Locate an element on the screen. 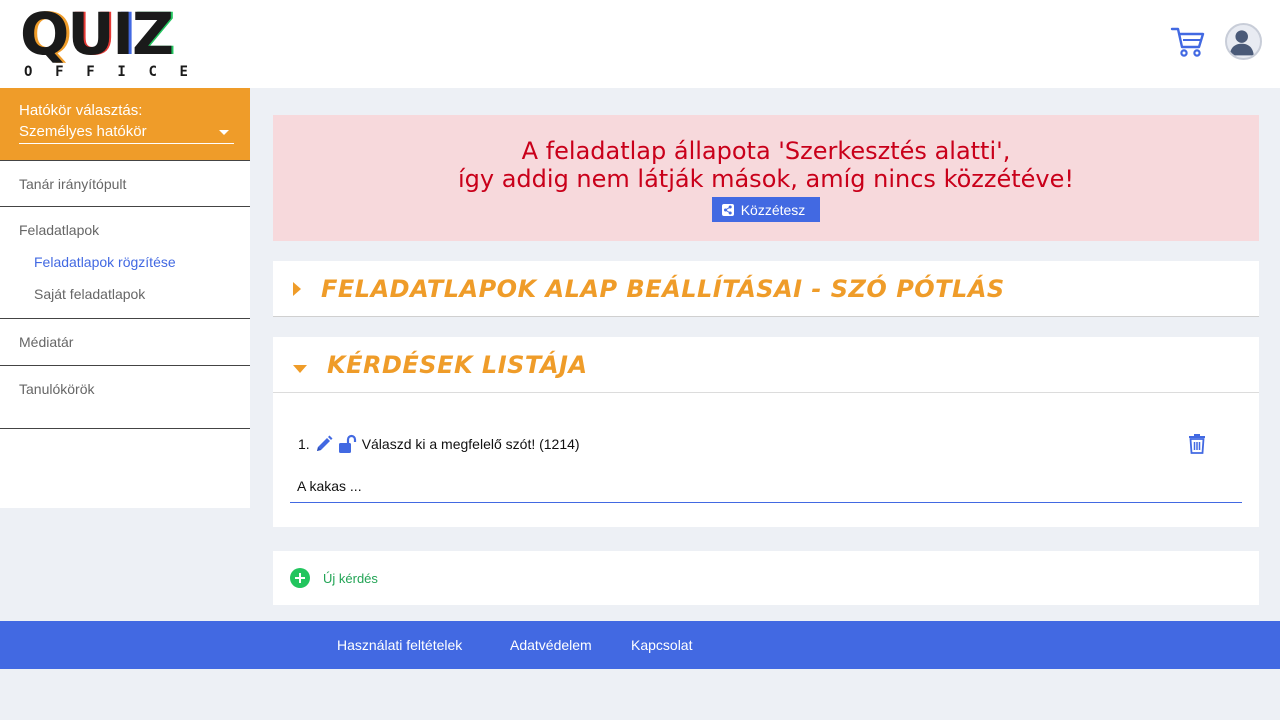  unlock-icon is located at coordinates (348, 444).